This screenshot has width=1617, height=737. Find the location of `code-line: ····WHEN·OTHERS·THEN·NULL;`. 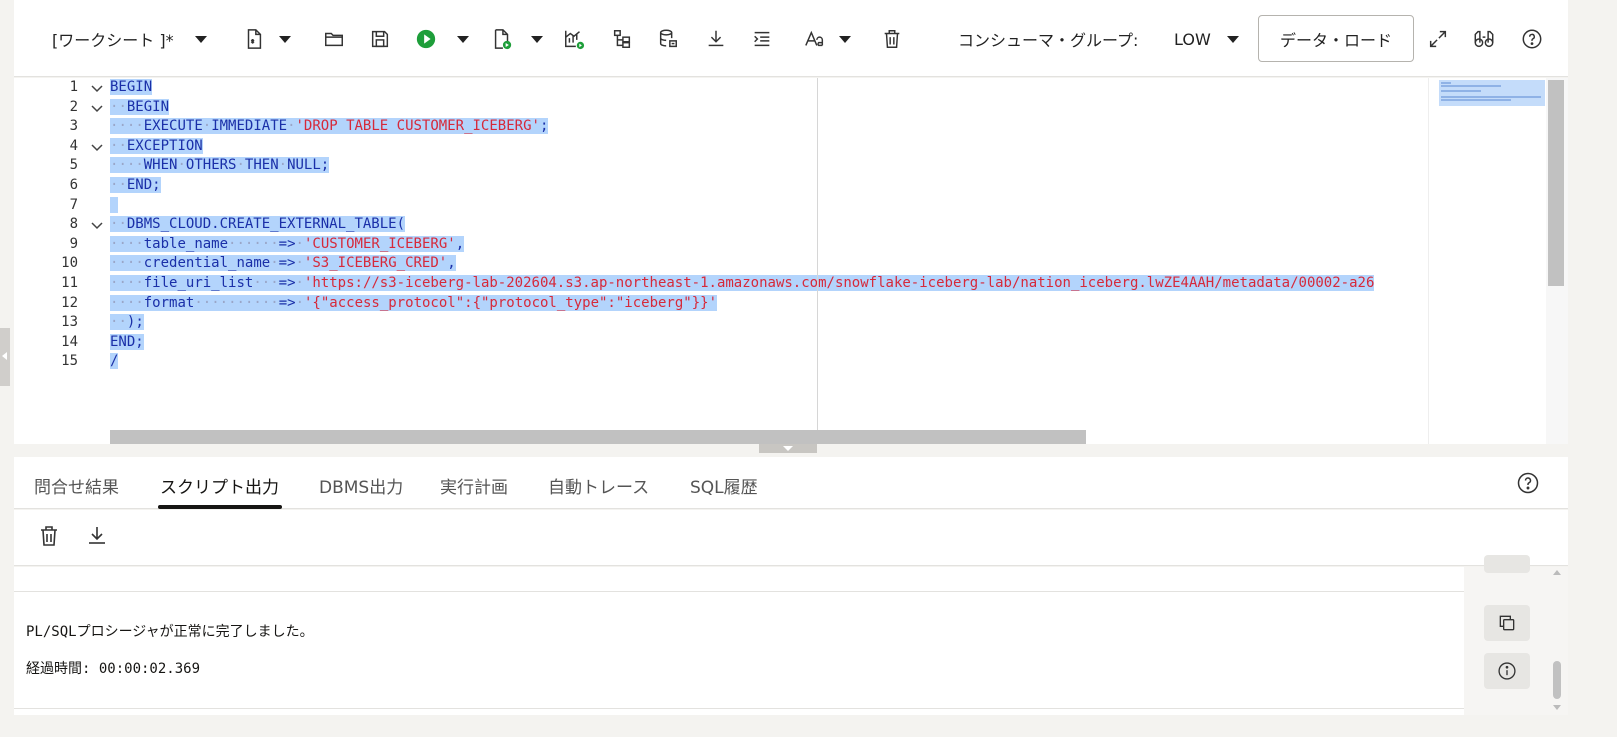

code-line: ····WHEN·OTHERS·THEN·NULL; is located at coordinates (220, 166).